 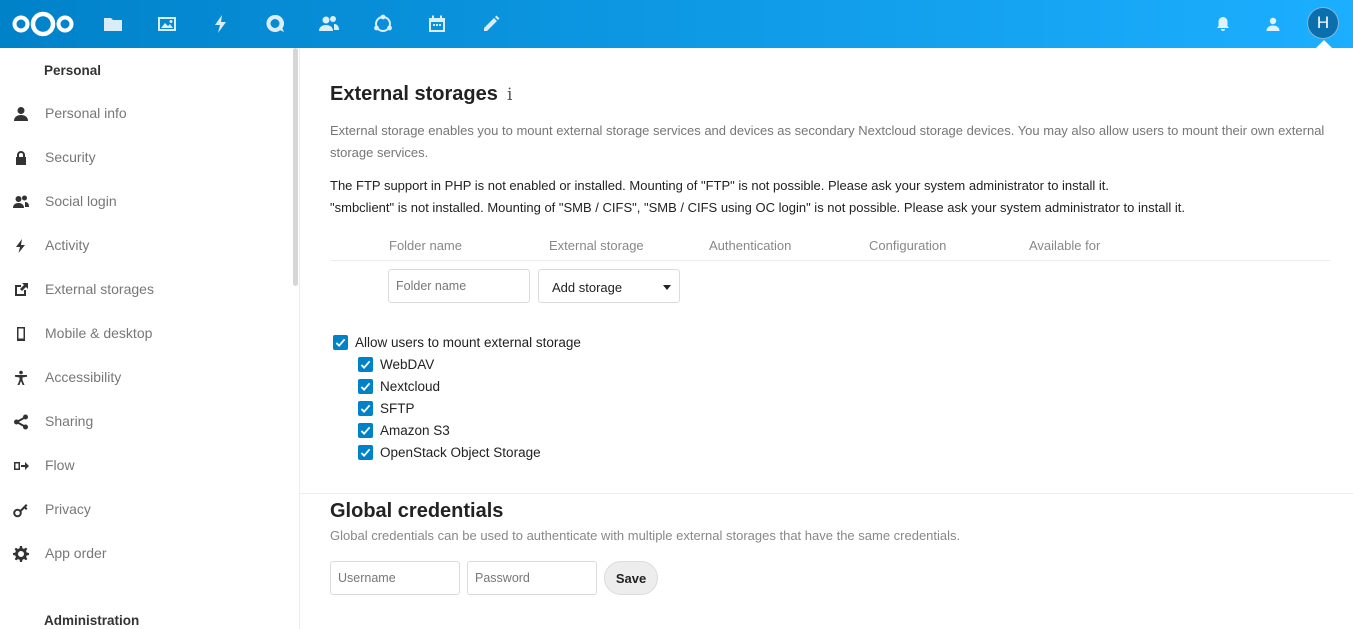 I want to click on folder-name-input, so click(x=459, y=286).